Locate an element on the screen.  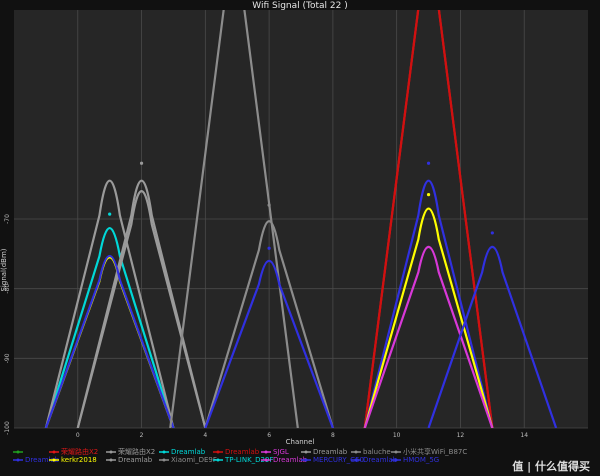
x-tick-label: 8 is located at coordinates (333, 435).